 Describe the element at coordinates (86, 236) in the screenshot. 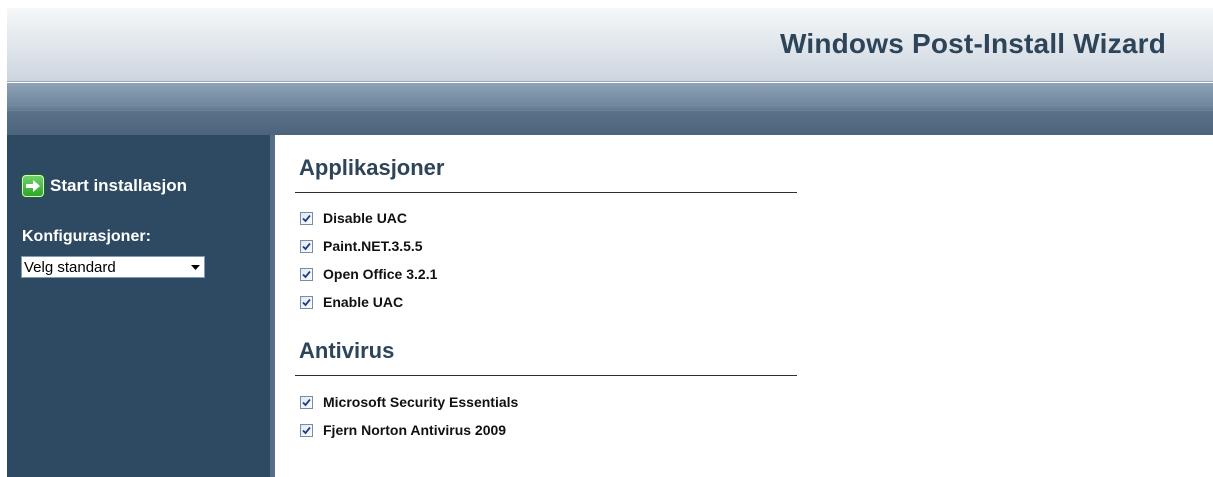

I see `config-label: Konfigurasjoner:` at that location.